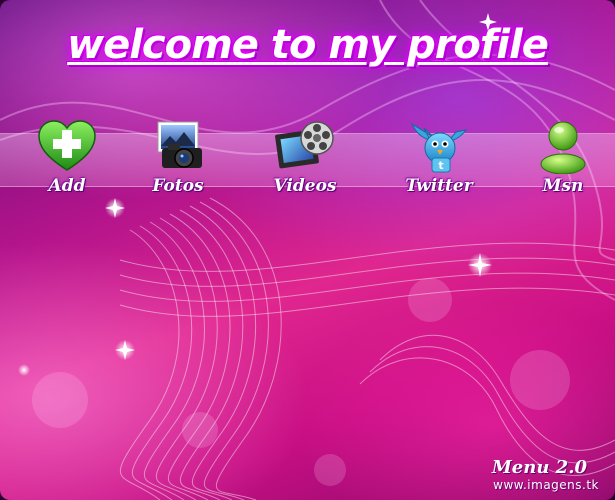  What do you see at coordinates (488, 22) in the screenshot?
I see `star-icon` at bounding box center [488, 22].